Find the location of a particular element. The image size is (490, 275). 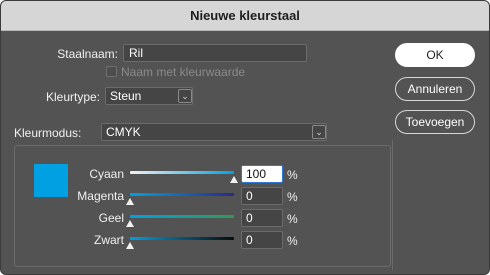

geel-slider-track is located at coordinates (182, 216).